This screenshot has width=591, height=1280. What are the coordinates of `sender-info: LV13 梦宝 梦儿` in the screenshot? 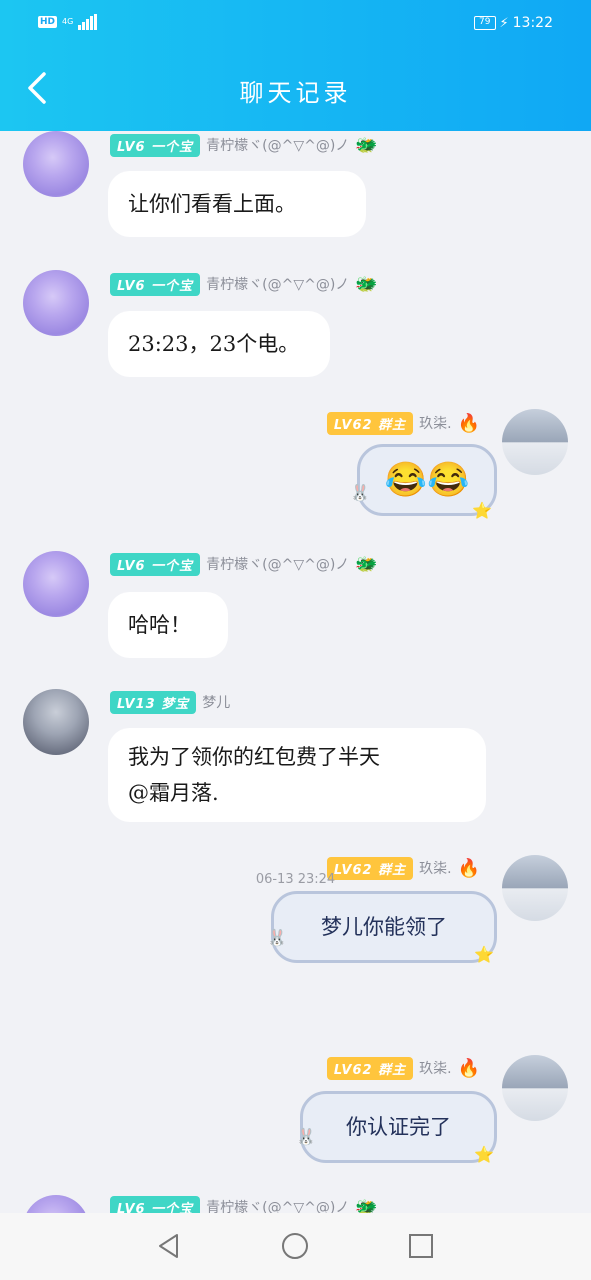 It's located at (170, 702).